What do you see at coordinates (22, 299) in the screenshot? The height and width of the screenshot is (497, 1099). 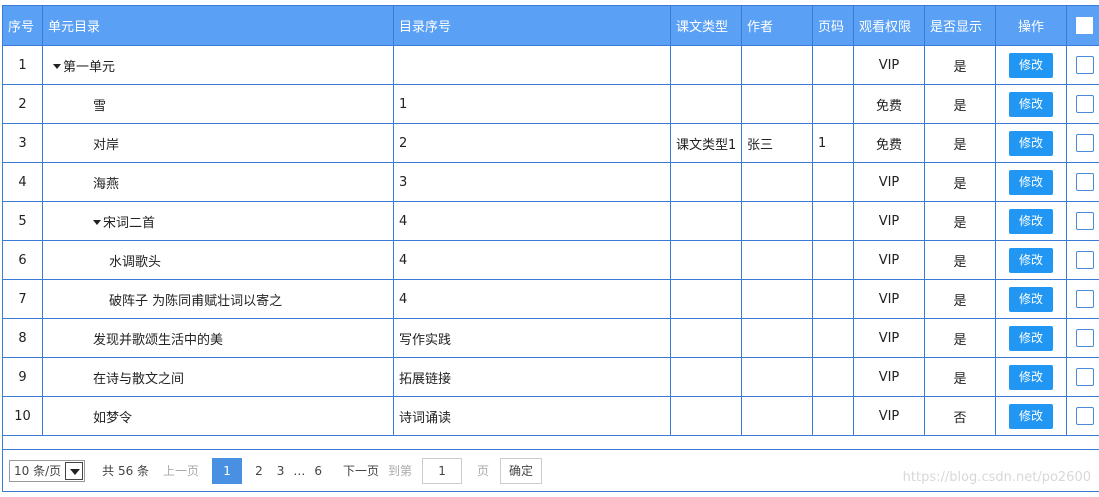 I see `cell-seq: 7` at bounding box center [22, 299].